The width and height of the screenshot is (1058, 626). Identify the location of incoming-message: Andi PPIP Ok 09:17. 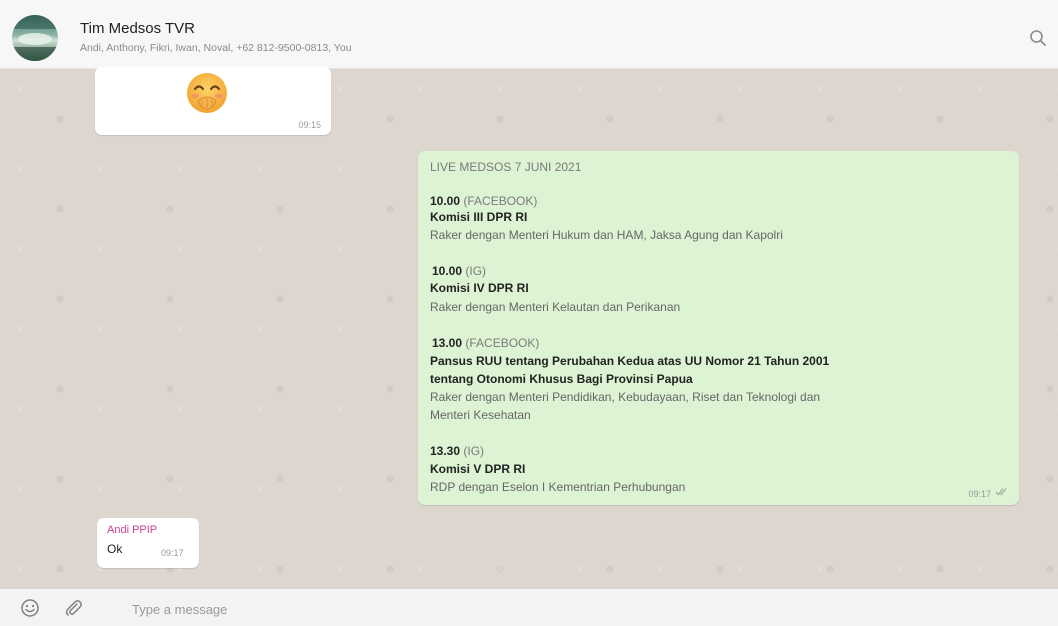
(148, 543).